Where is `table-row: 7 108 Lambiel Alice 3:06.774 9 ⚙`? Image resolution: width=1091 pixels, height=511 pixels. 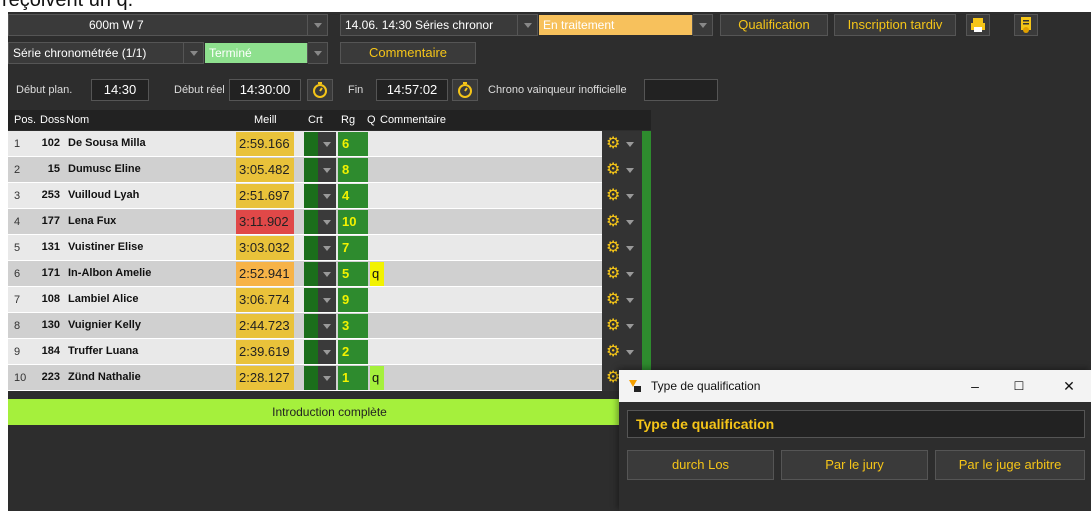 table-row: 7 108 Lambiel Alice 3:06.774 9 ⚙ is located at coordinates (329, 300).